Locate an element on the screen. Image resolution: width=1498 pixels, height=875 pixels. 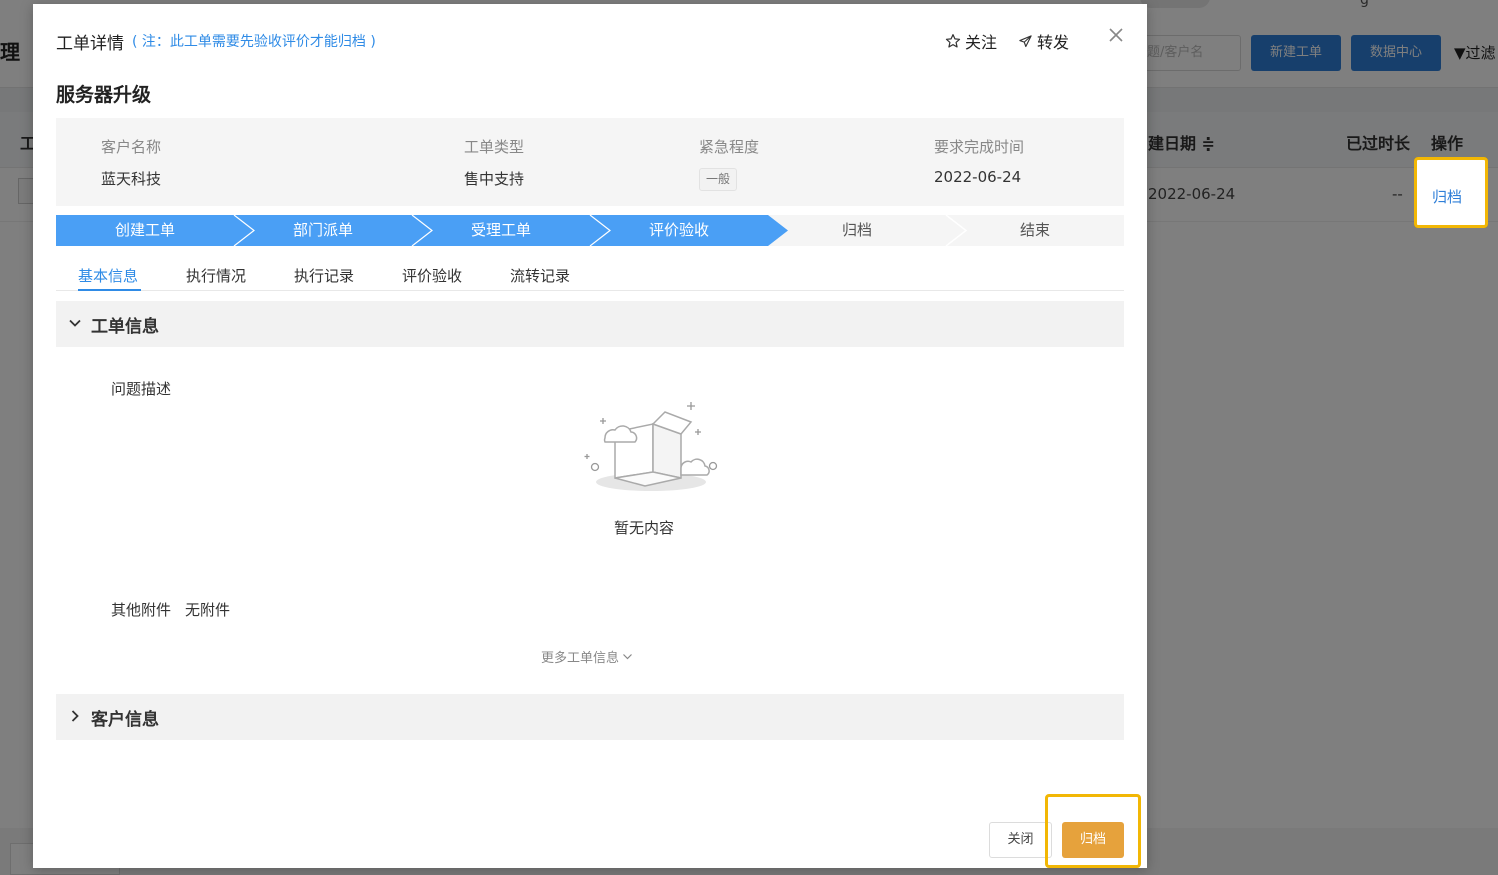
more-info-label: 更多工单信息 is located at coordinates (580, 658).